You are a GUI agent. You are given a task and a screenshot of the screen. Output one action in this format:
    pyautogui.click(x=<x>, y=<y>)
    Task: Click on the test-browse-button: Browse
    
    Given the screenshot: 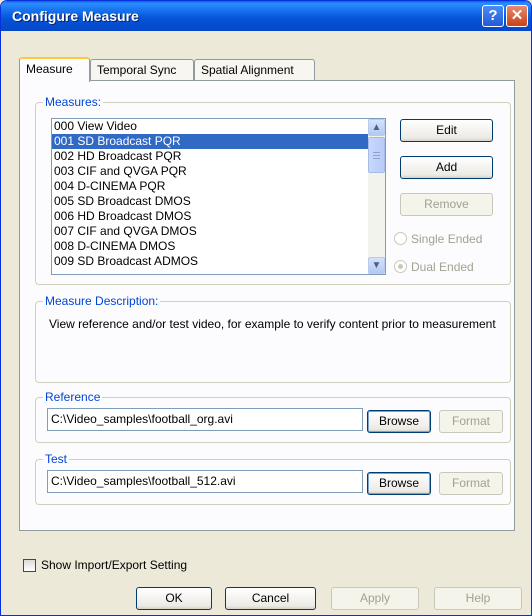 What is the action you would take?
    pyautogui.click(x=399, y=483)
    